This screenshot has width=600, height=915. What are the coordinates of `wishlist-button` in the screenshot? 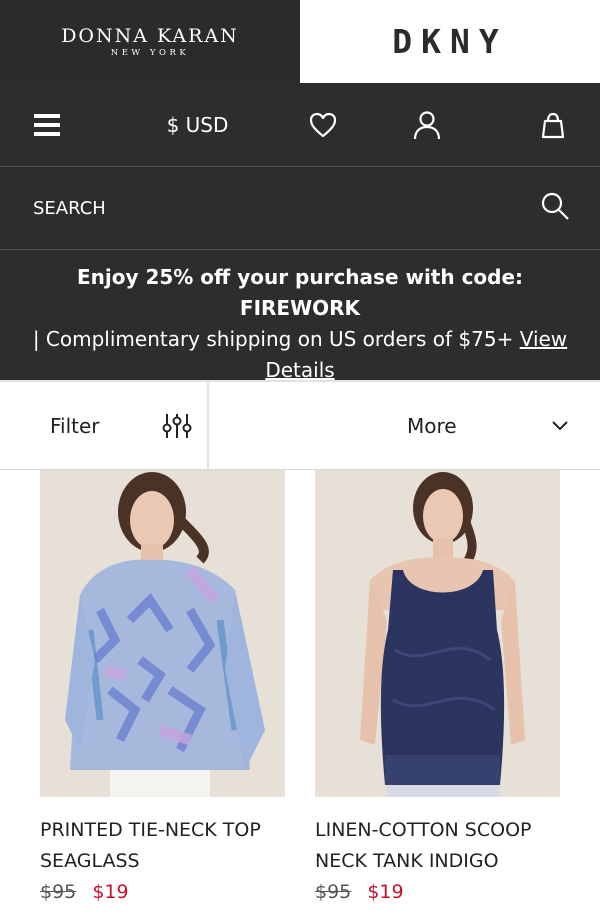 It's located at (323, 125).